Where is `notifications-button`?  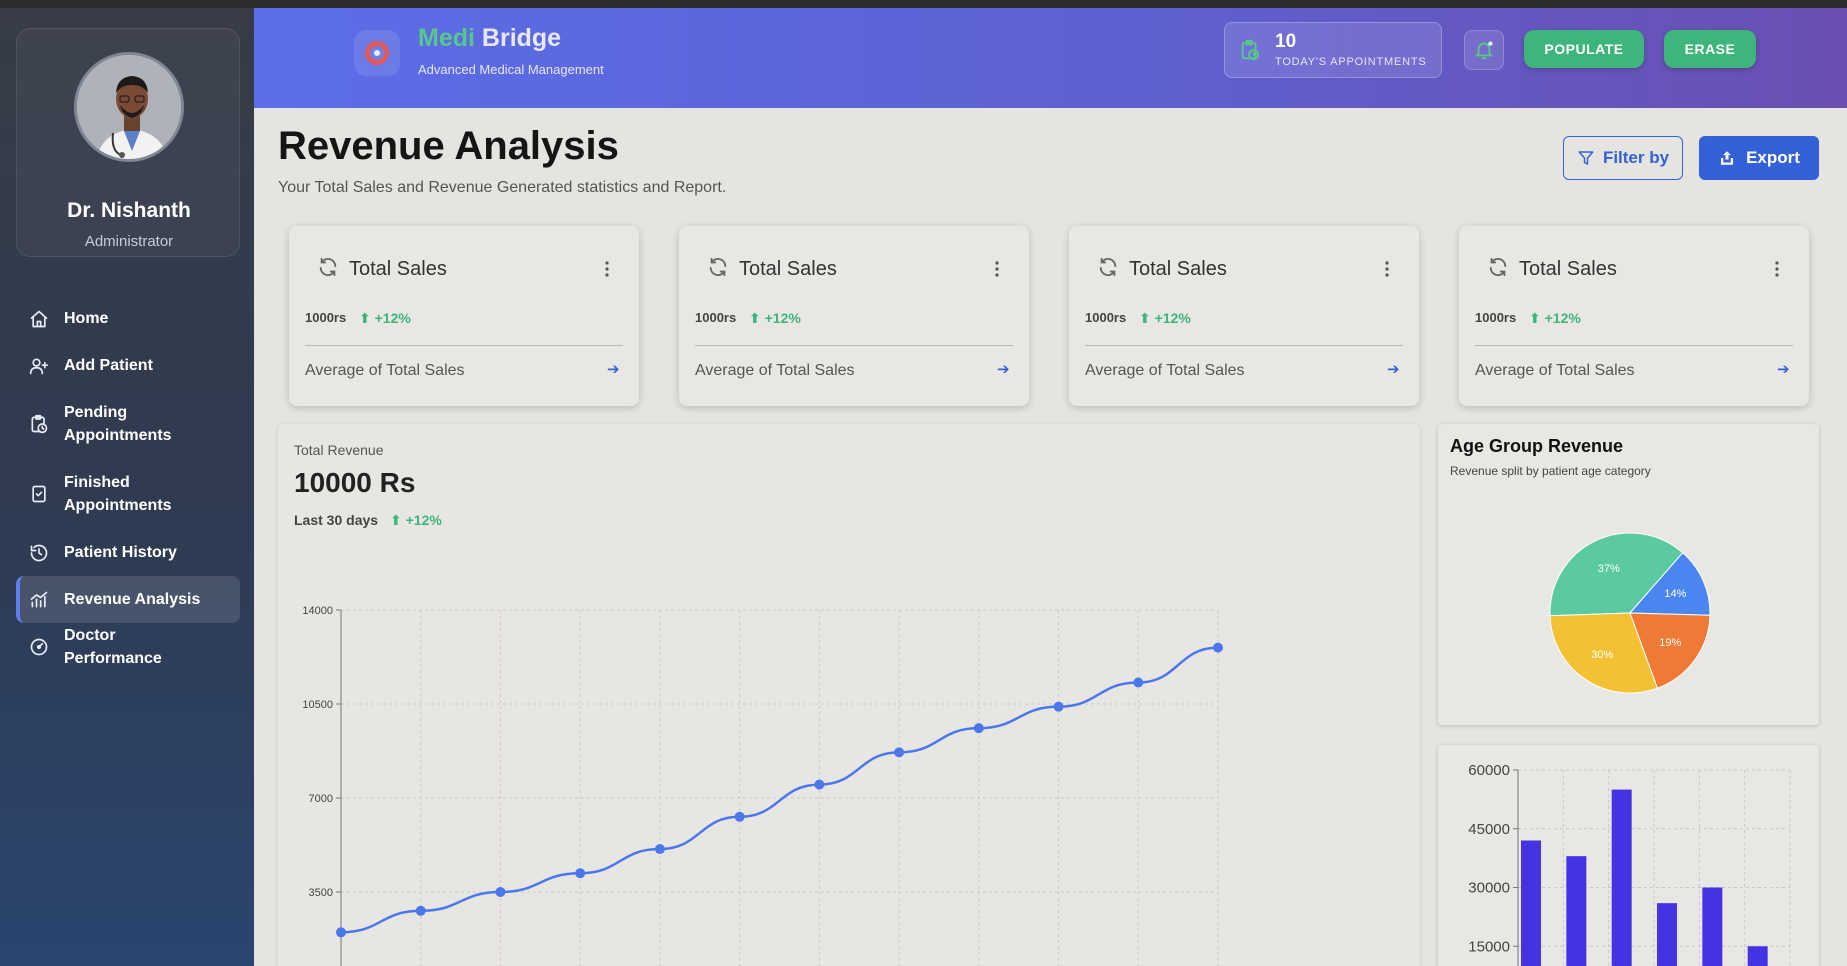 notifications-button is located at coordinates (1484, 50).